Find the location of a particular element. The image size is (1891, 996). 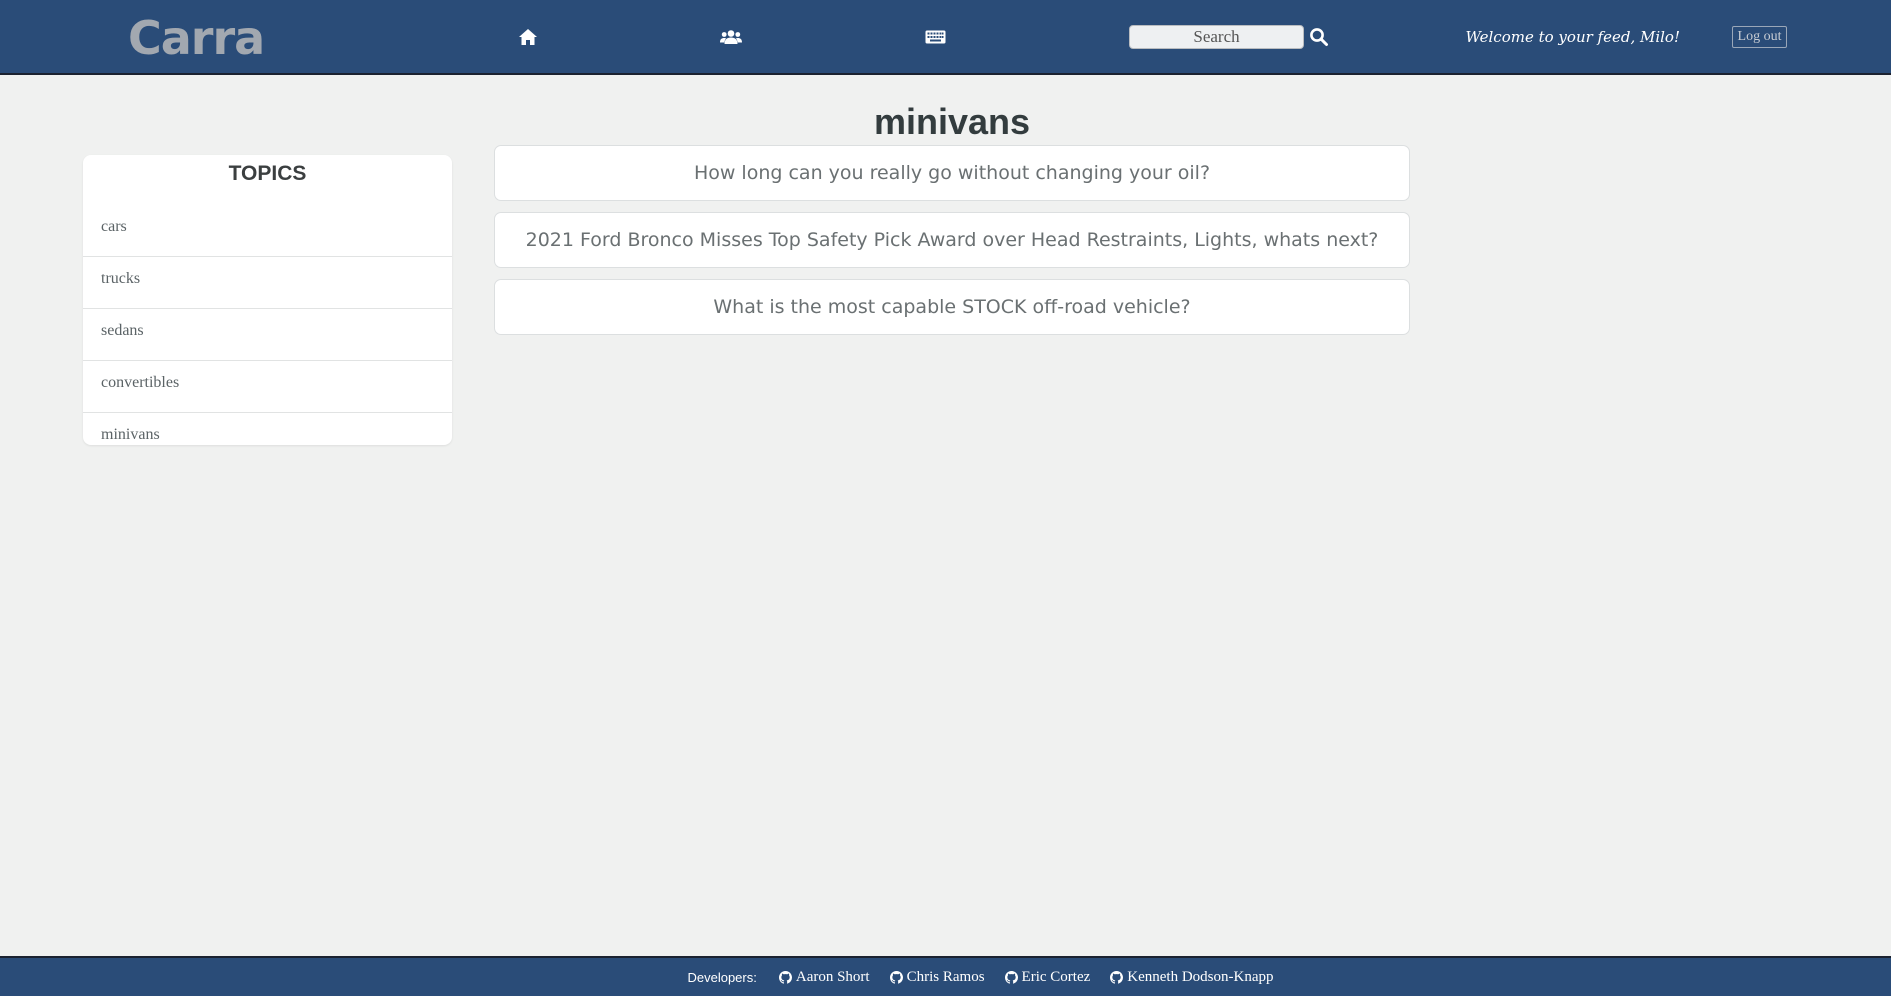

app-logo: Carra is located at coordinates (196, 38).